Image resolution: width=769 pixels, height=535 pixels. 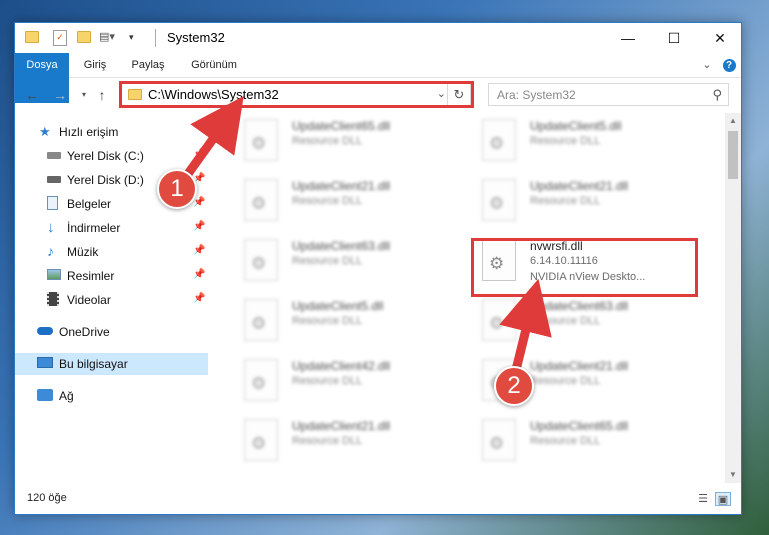 What do you see at coordinates (102, 95) in the screenshot?
I see `up-button: ↑` at bounding box center [102, 95].